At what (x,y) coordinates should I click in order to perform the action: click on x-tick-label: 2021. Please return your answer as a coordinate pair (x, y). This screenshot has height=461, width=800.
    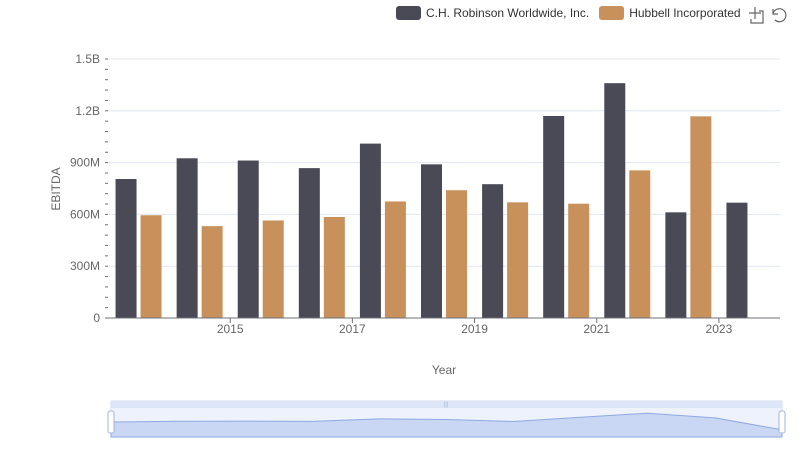
    Looking at the image, I should click on (596, 329).